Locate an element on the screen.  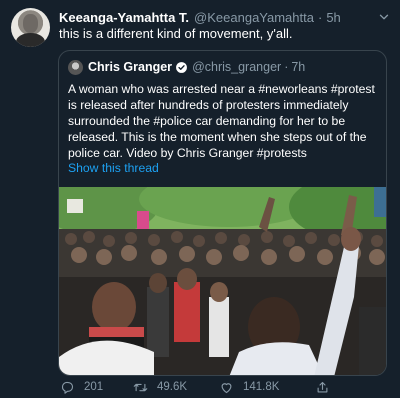
like-count: 141.8K is located at coordinates (261, 387).